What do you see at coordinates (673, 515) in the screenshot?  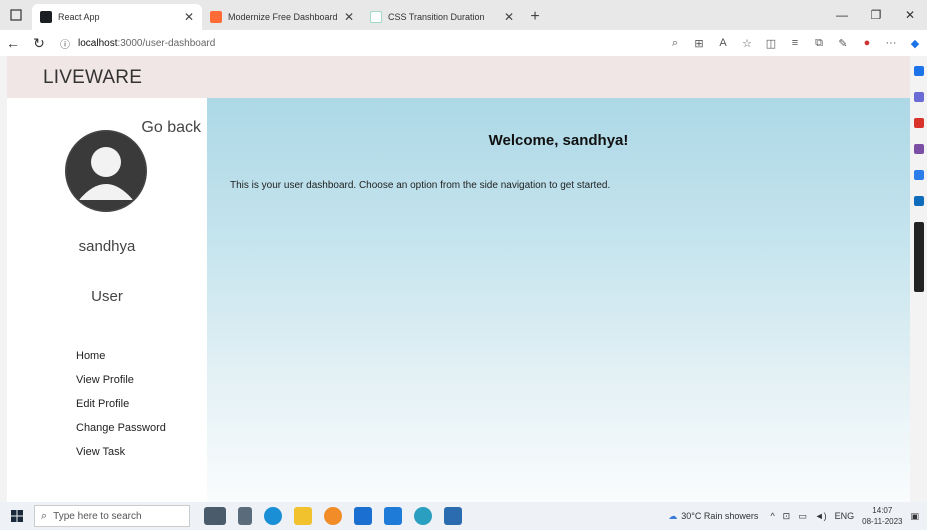 I see `rain-cloud-icon: ☁` at bounding box center [673, 515].